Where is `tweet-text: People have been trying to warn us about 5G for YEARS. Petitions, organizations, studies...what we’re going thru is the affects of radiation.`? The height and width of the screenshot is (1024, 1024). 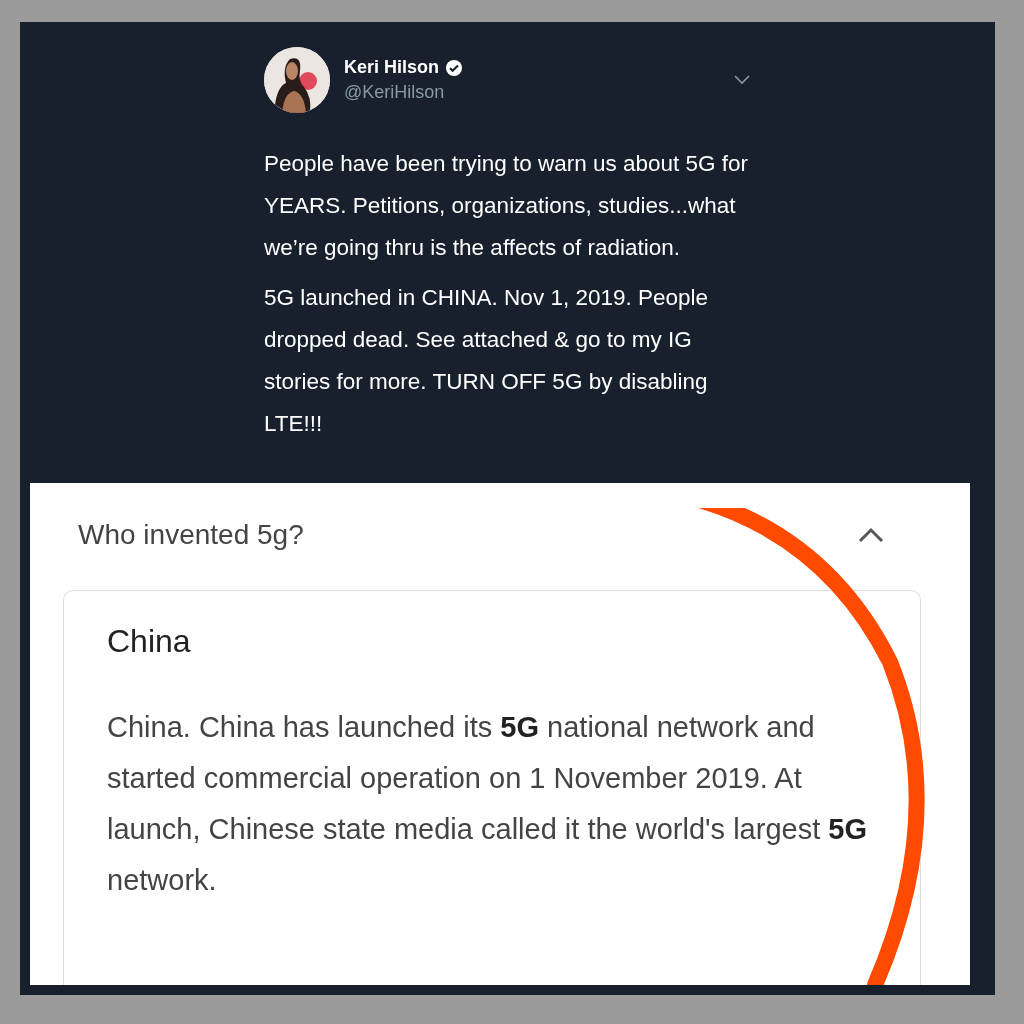
tweet-text: People have been trying to warn us about 5G for YEARS. Petitions, organizations, studies...what we’re going thru is the affects of radiation. is located at coordinates (507, 206).